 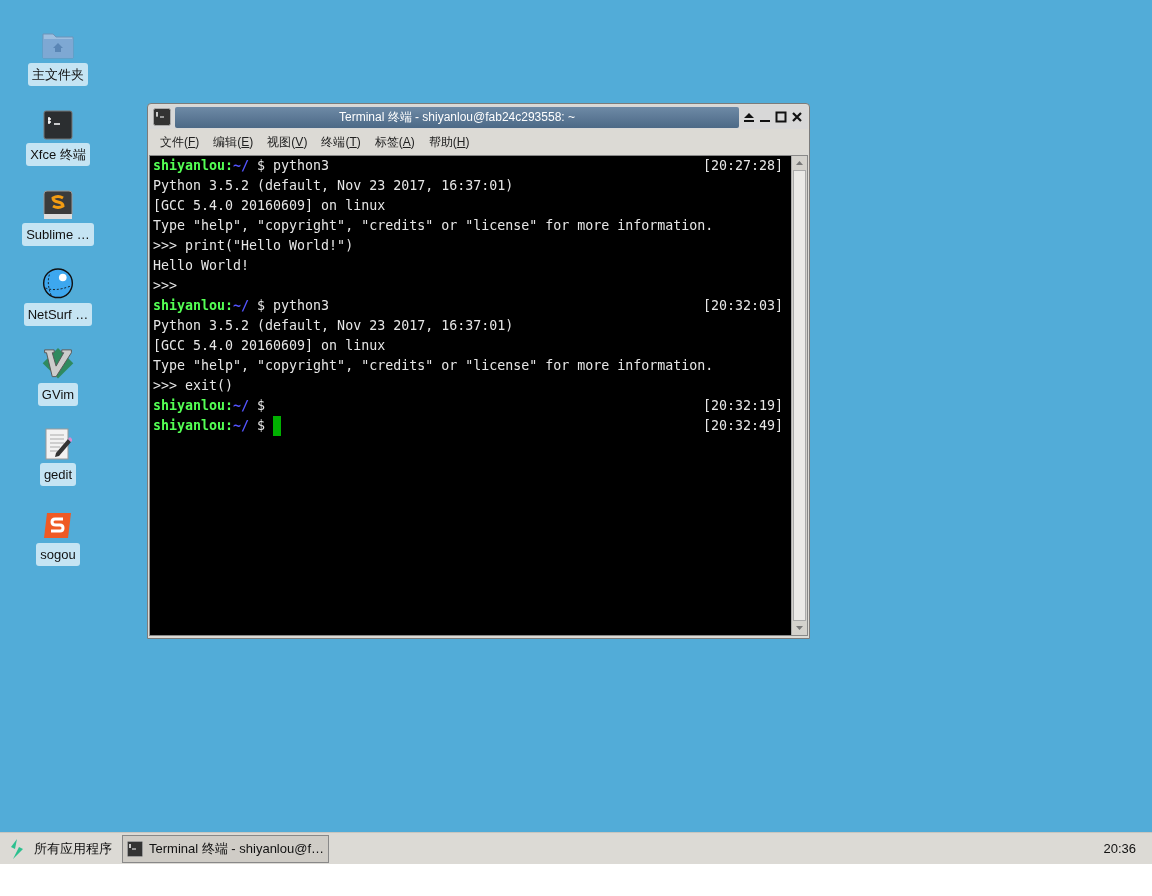 What do you see at coordinates (449, 142) in the screenshot?
I see `menu-item: 帮助(H)` at bounding box center [449, 142].